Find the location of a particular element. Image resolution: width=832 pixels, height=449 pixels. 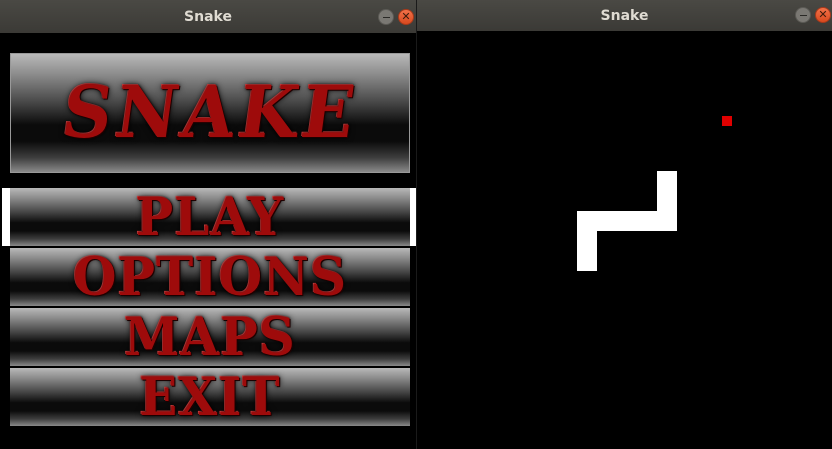

menu-window-title: Snake is located at coordinates (208, 17).